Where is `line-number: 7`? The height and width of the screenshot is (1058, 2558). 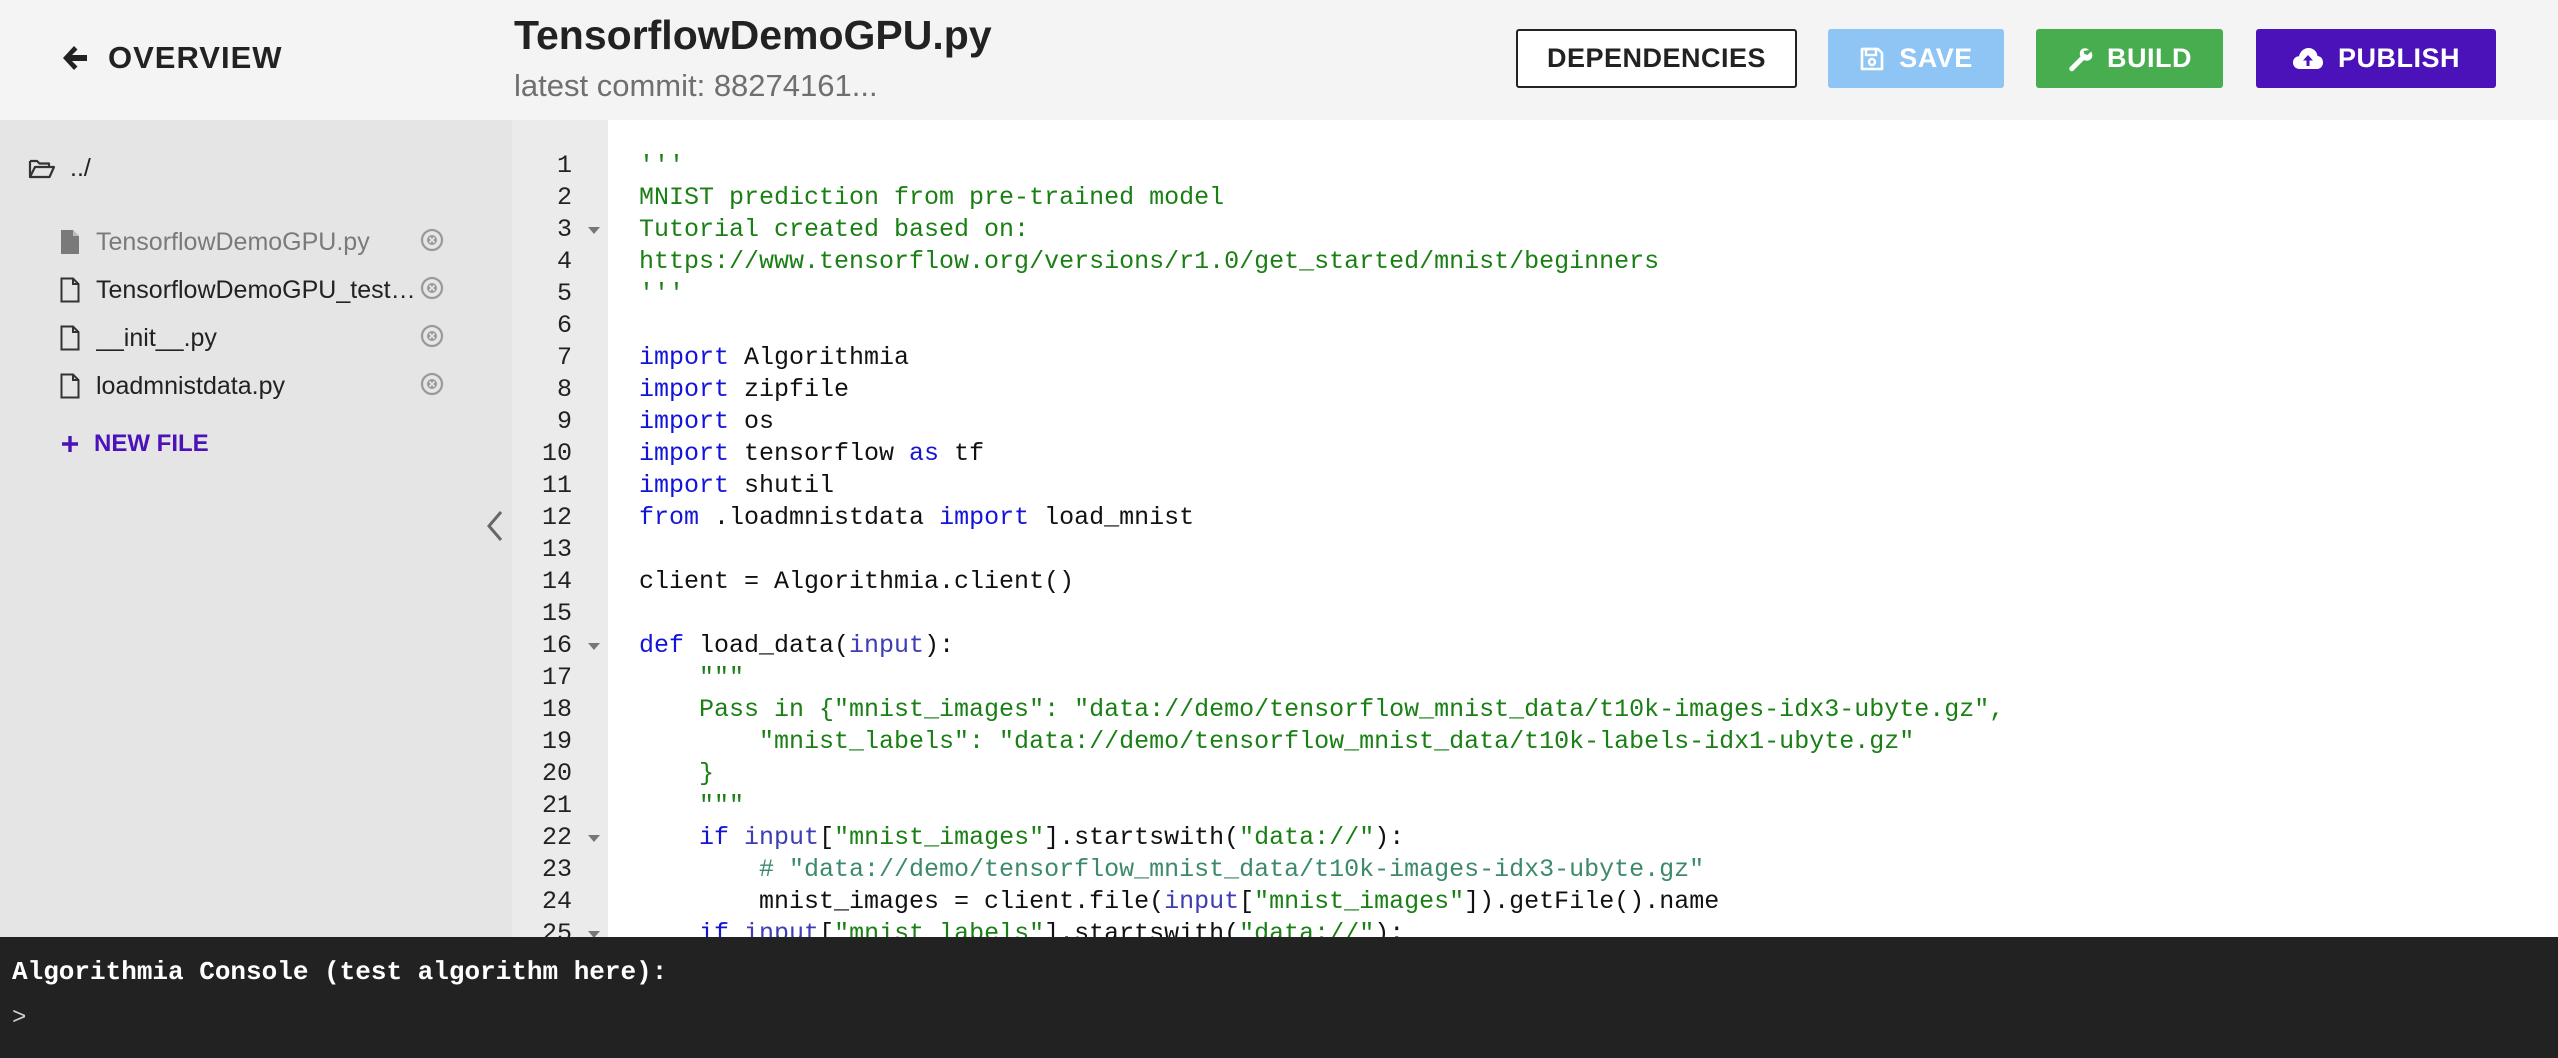
line-number: 7 is located at coordinates (564, 357).